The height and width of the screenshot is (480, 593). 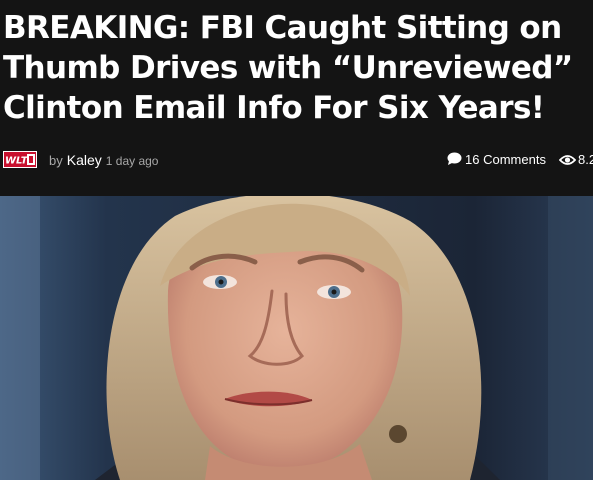 I want to click on site-logo-icon: WLT, so click(x=20, y=159).